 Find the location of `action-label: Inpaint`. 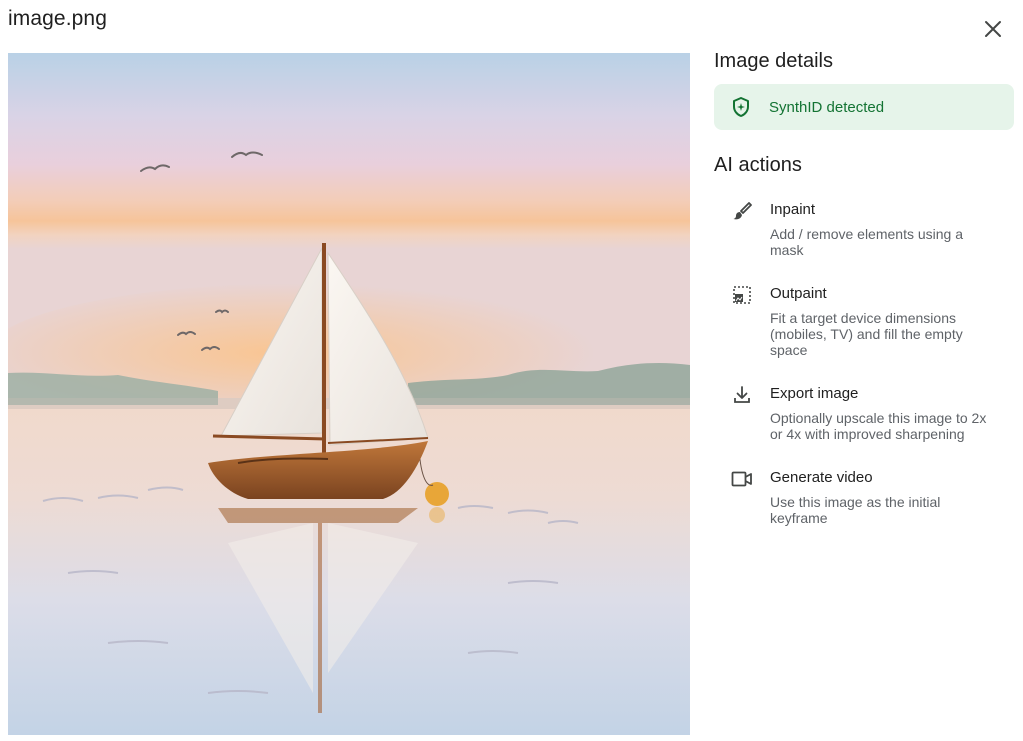

action-label: Inpaint is located at coordinates (793, 209).